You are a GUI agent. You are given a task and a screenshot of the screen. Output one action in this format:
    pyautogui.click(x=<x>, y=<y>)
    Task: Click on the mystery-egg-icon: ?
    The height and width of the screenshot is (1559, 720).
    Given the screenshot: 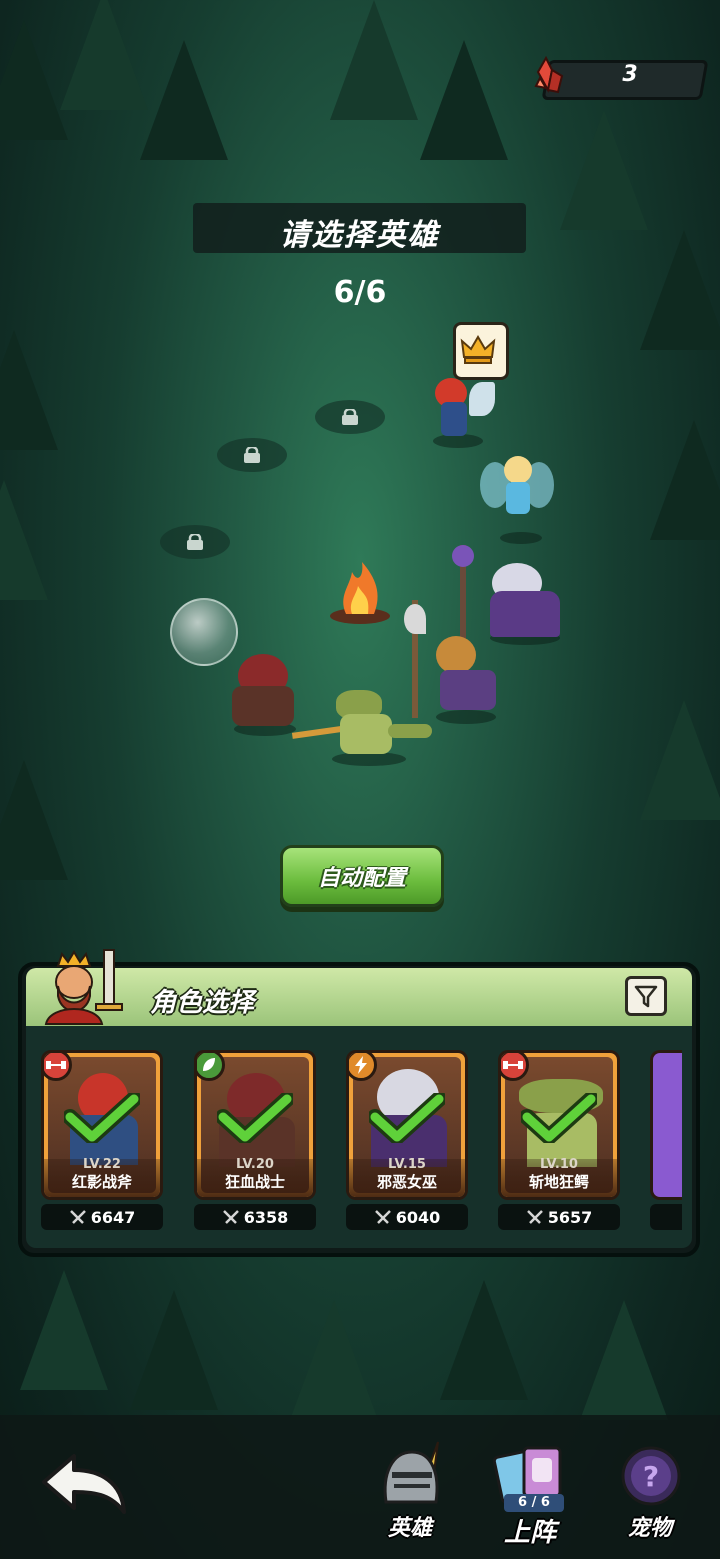 What is the action you would take?
    pyautogui.click(x=651, y=1476)
    